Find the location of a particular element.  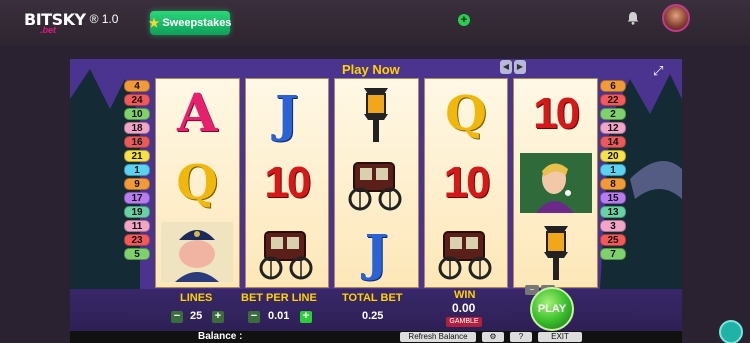

payline-marker: 8 is located at coordinates (613, 184).